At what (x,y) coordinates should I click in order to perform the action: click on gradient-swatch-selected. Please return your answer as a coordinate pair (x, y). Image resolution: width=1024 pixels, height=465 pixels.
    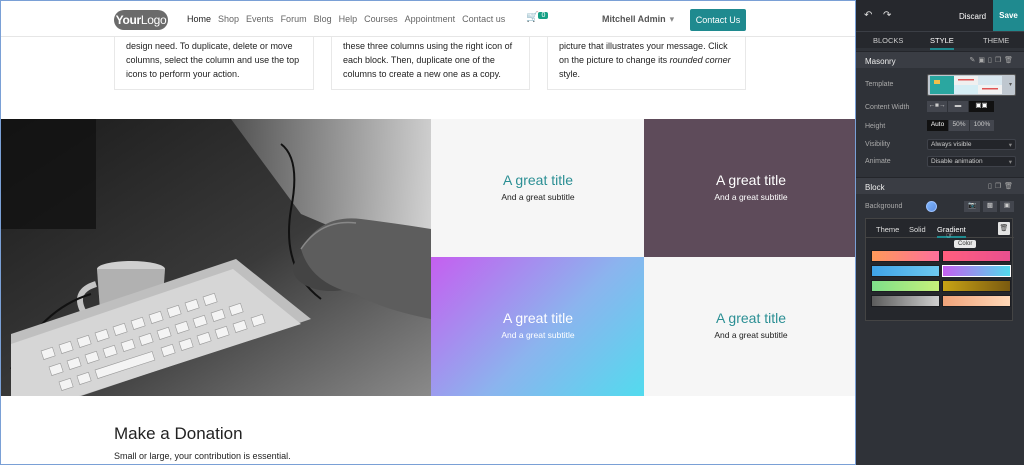
    Looking at the image, I should click on (976, 271).